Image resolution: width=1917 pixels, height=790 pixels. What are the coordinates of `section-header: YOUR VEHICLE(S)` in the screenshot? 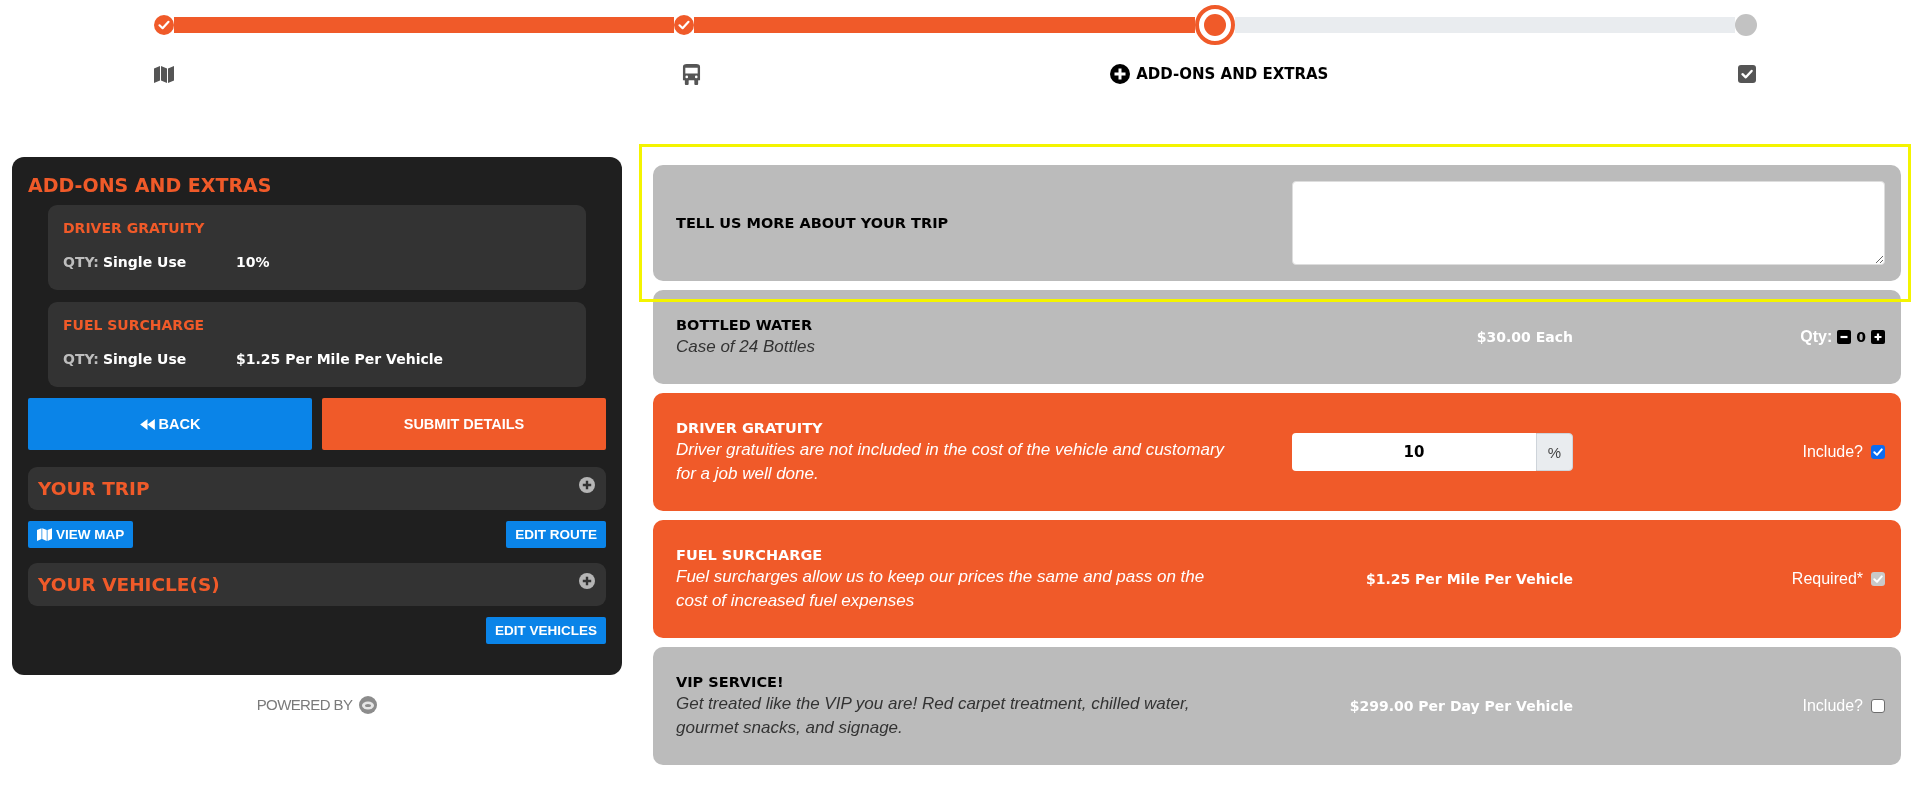 It's located at (317, 584).